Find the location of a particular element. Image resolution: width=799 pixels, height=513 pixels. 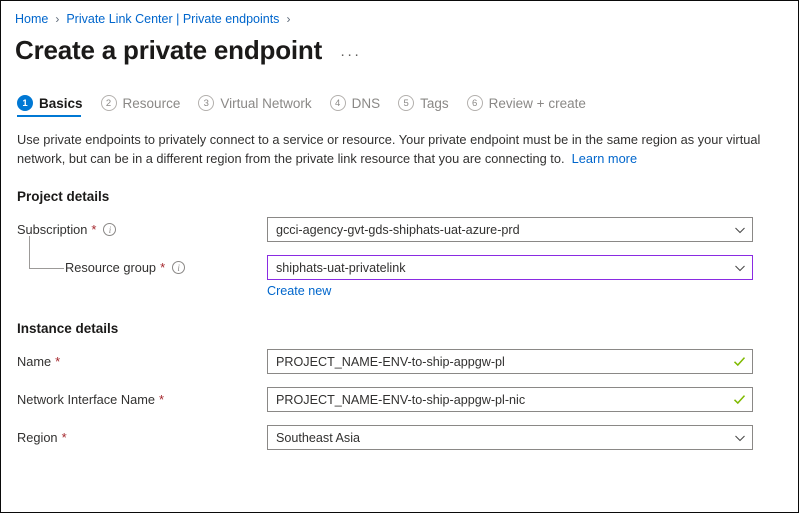

learn-more-link: Learn more is located at coordinates (604, 158).